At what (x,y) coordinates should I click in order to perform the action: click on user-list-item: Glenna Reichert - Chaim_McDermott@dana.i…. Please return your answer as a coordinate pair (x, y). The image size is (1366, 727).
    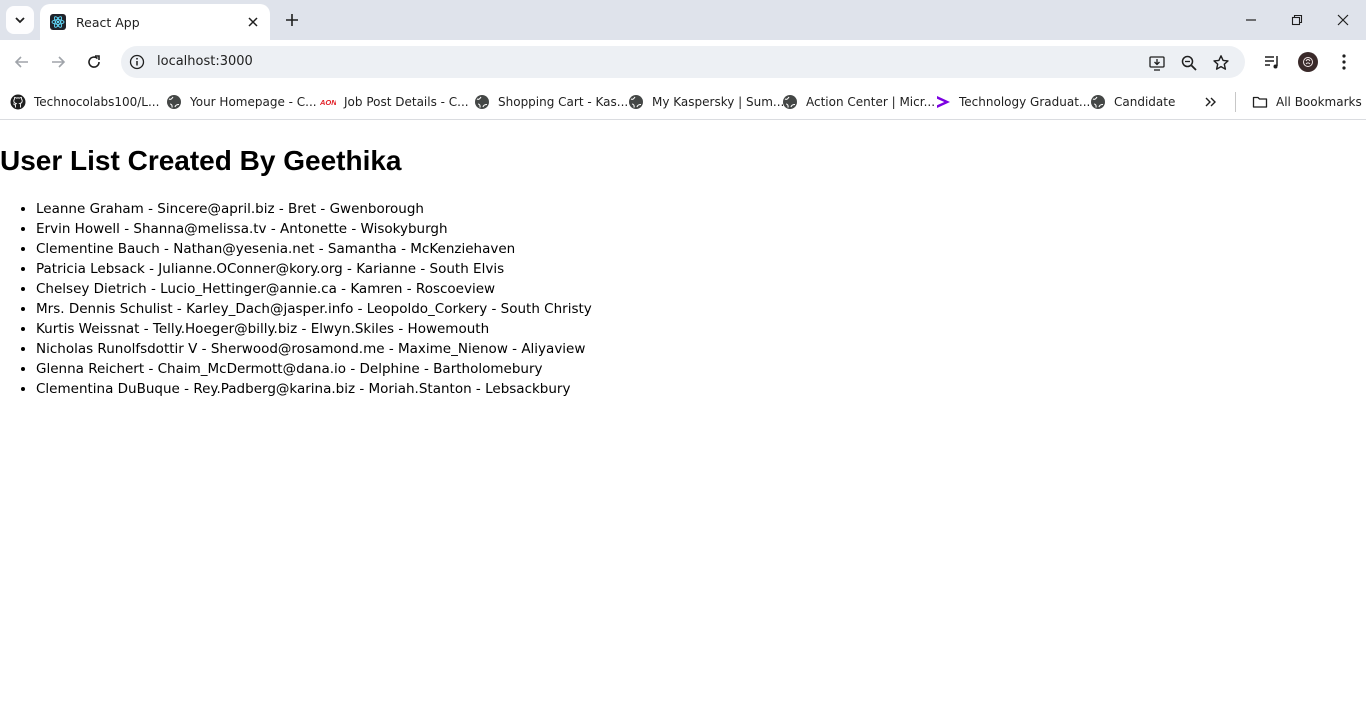
    Looking at the image, I should click on (314, 370).